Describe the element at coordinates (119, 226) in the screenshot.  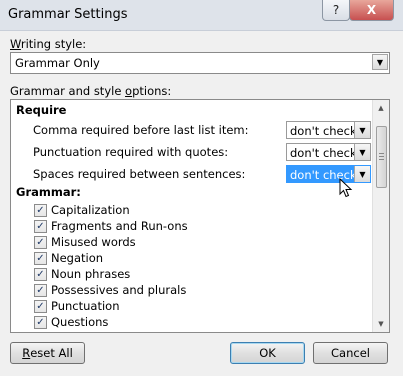
I see `grammar-option-label: Fragments and Run-ons` at that location.